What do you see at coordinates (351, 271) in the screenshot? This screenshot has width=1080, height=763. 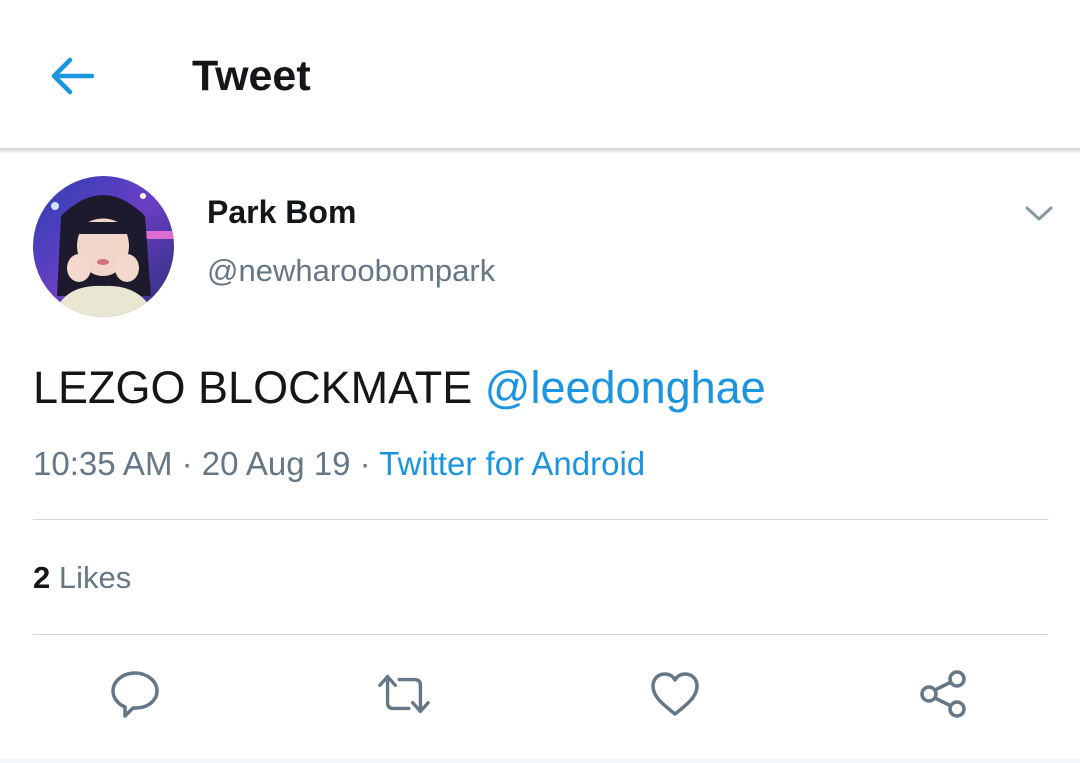 I see `author-handle: @newharoobompark` at bounding box center [351, 271].